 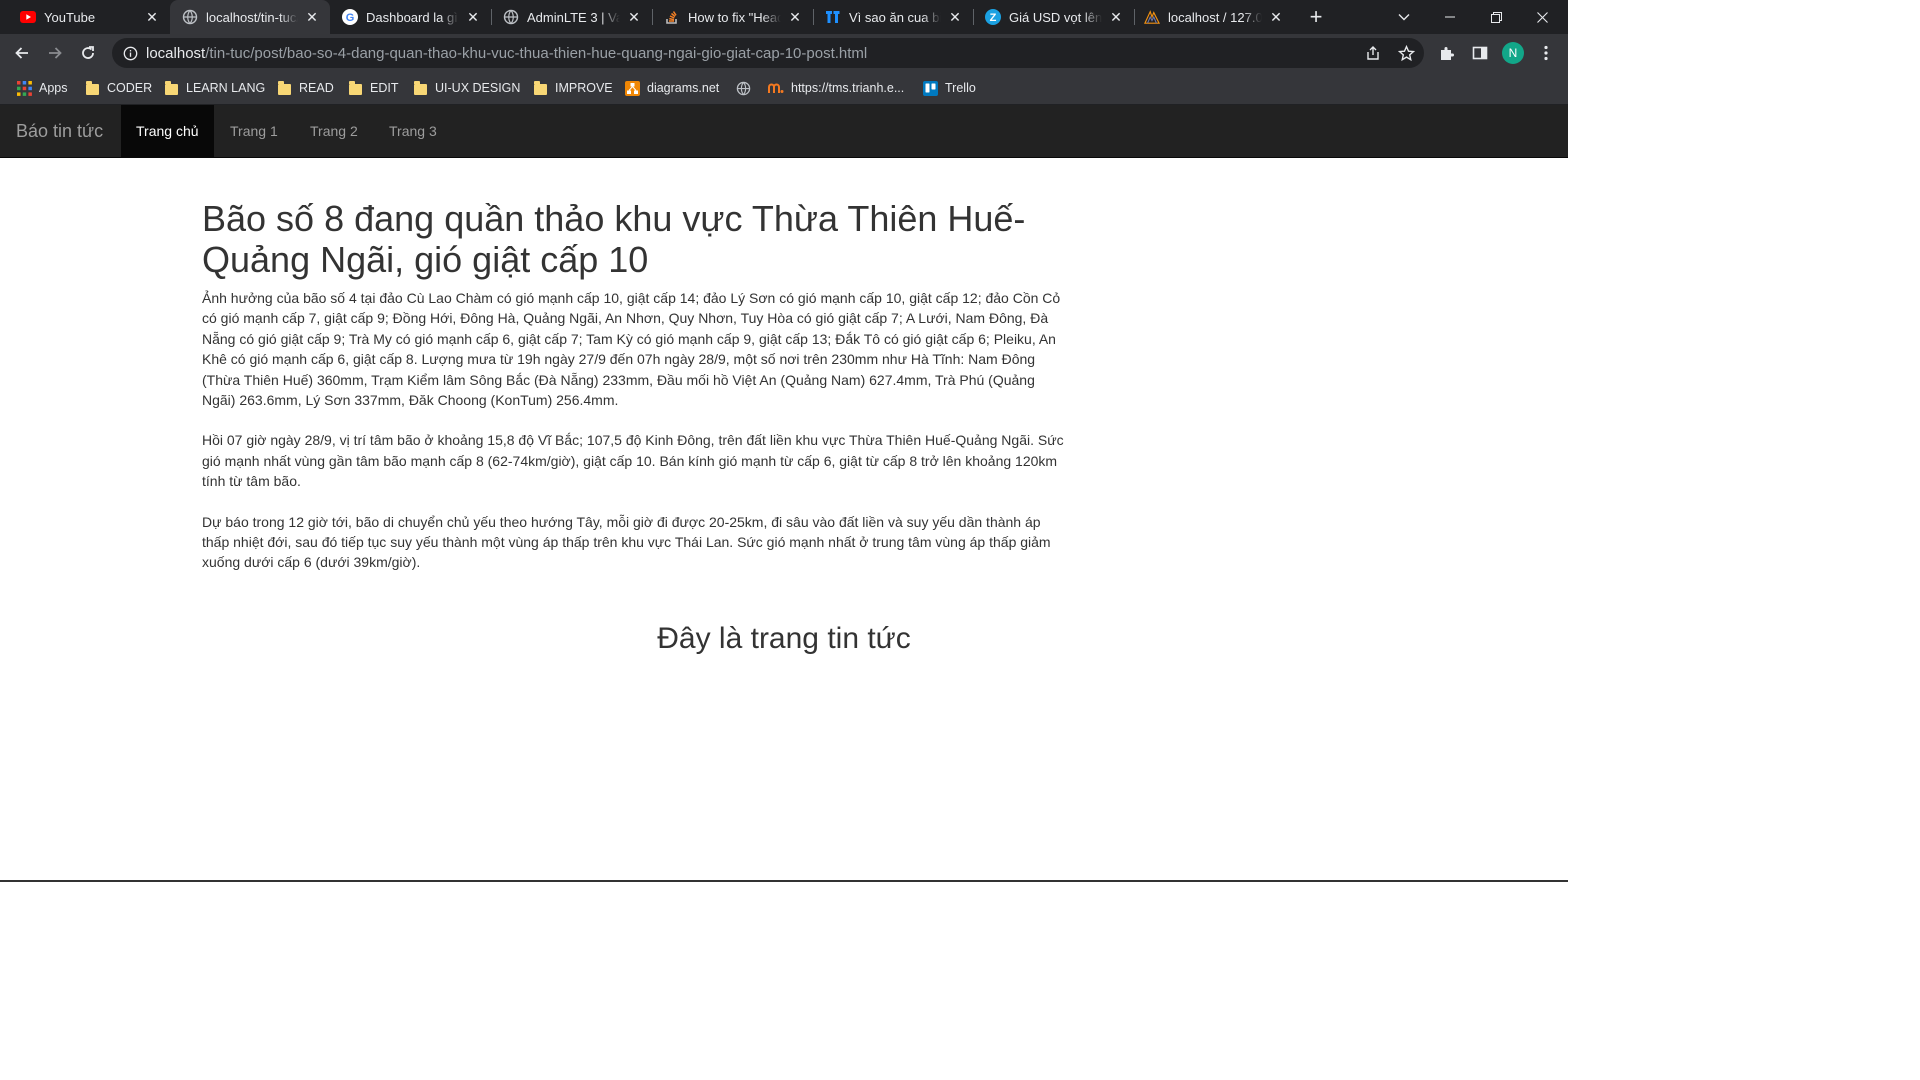 I want to click on bookmark-trello: Trello, so click(x=949, y=88).